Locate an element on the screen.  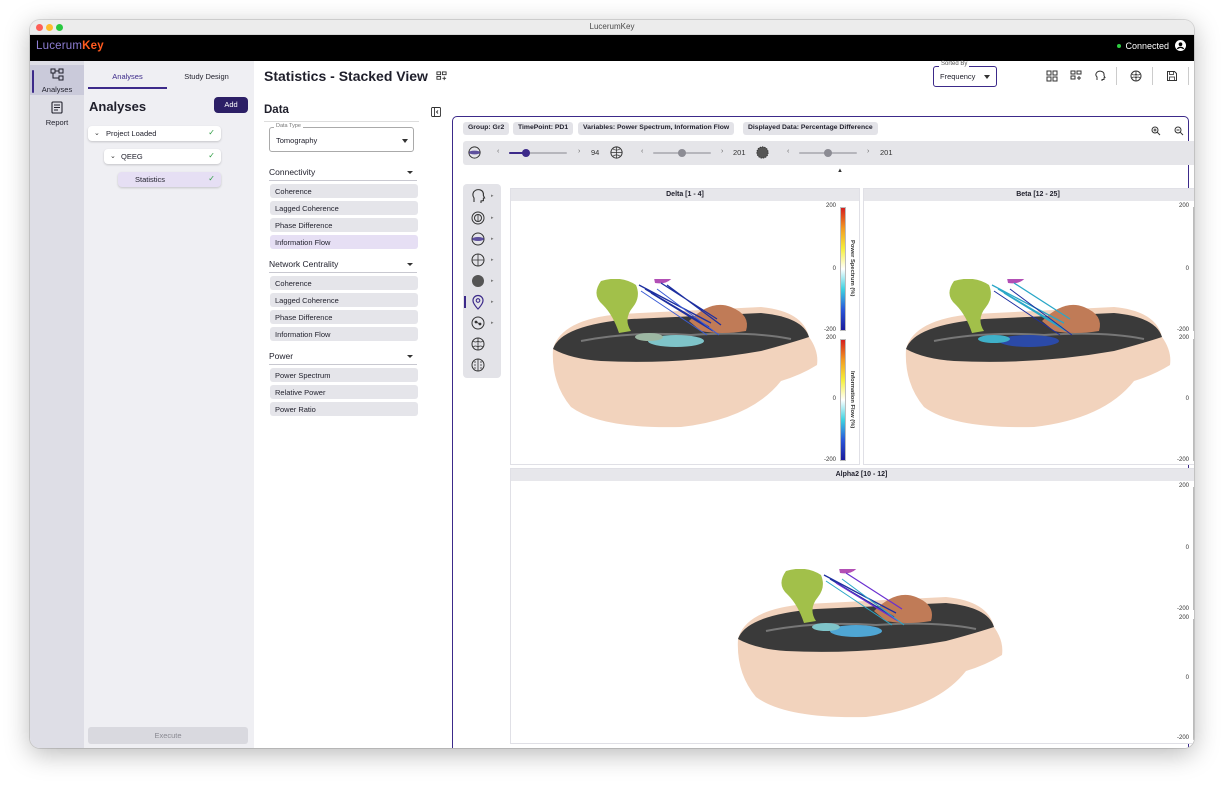
tree-item-statistics: Statistics ✓ is located at coordinates (169, 179).